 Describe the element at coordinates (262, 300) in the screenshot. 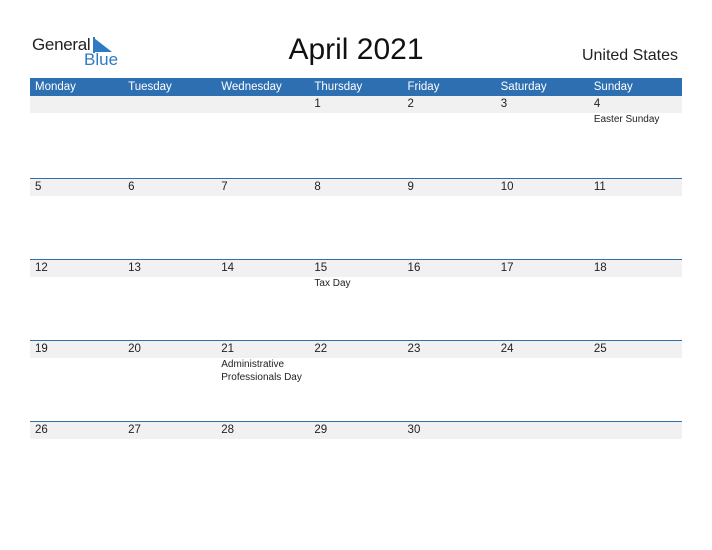

I see `day-cell: 14` at that location.